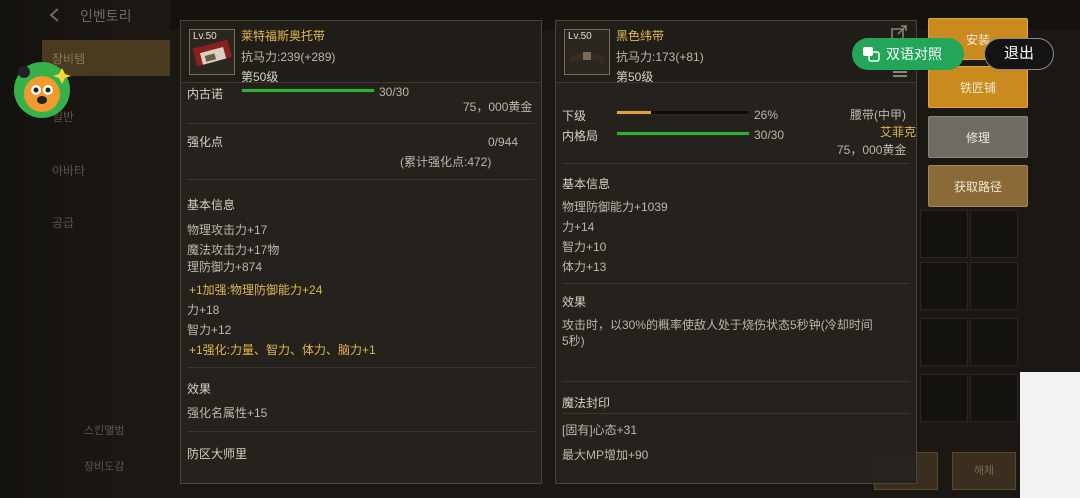 The width and height of the screenshot is (1080, 498). Describe the element at coordinates (634, 112) in the screenshot. I see `rank-bar-fill` at that location.